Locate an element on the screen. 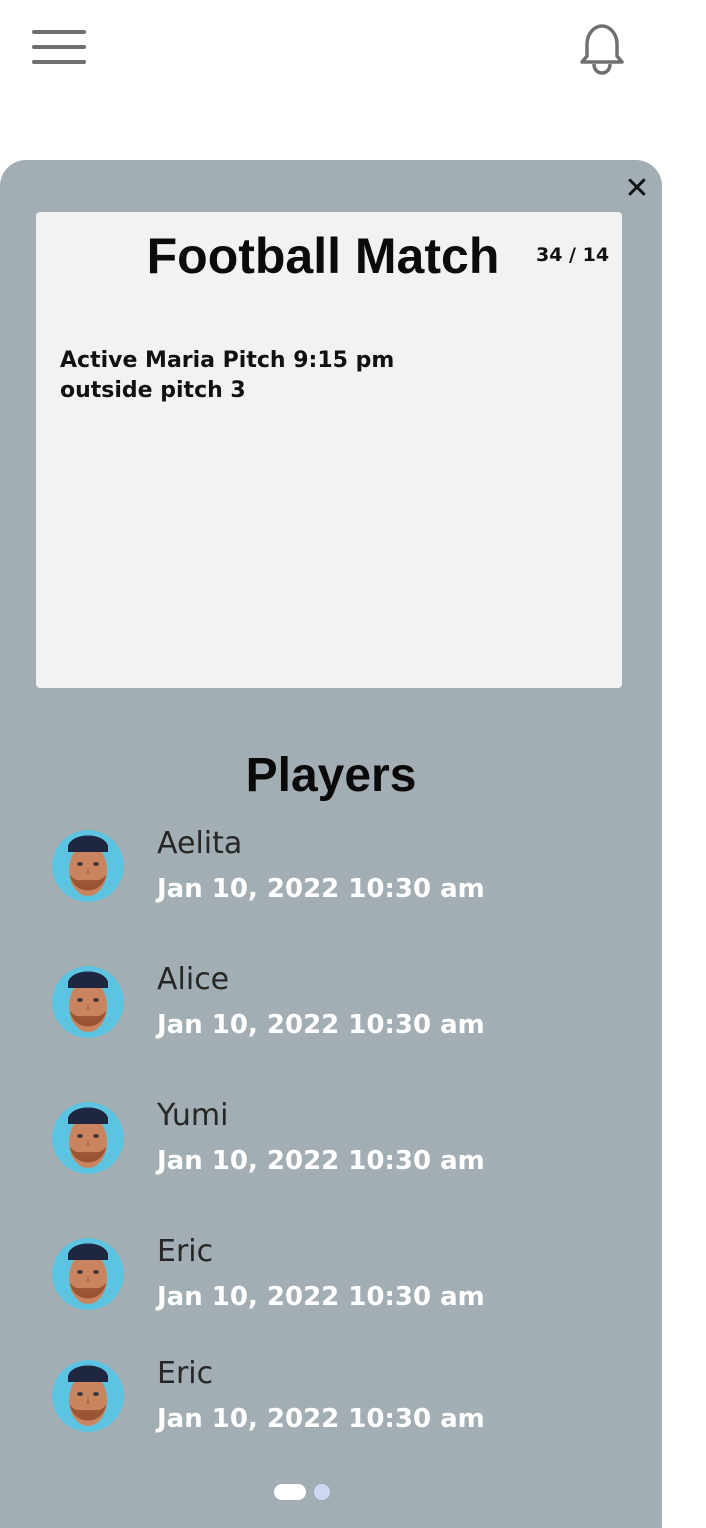 This screenshot has height=1528, width=706. player-row: Yumi Jan 10, 2022 10:30 am is located at coordinates (332, 1140).